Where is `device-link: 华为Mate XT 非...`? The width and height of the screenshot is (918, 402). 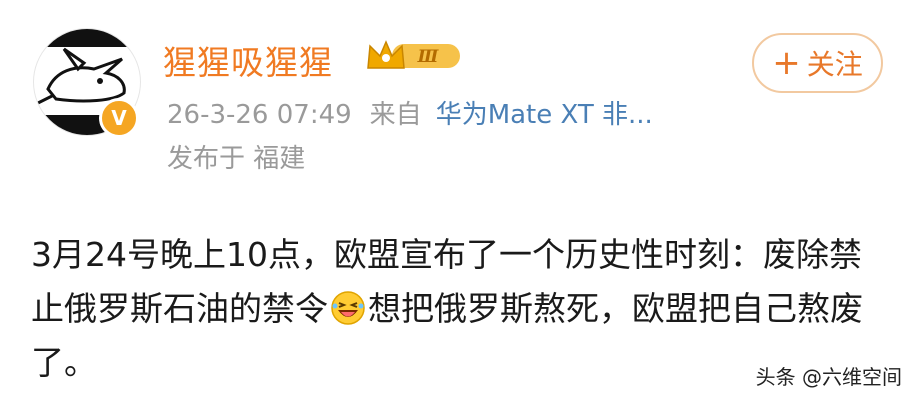 device-link: 华为Mate XT 非... is located at coordinates (544, 115).